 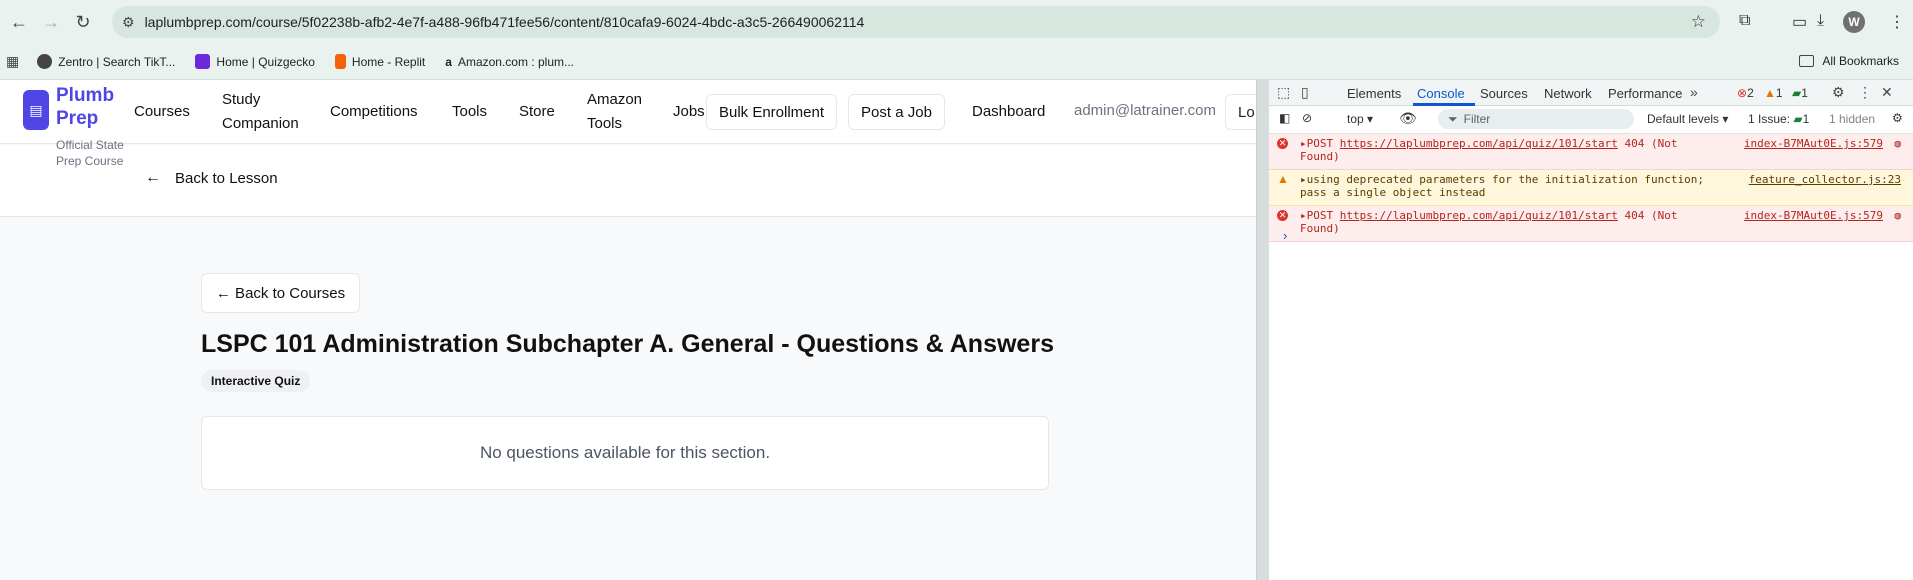 What do you see at coordinates (1779, 93) in the screenshot?
I see `warning-count-value: 1` at bounding box center [1779, 93].